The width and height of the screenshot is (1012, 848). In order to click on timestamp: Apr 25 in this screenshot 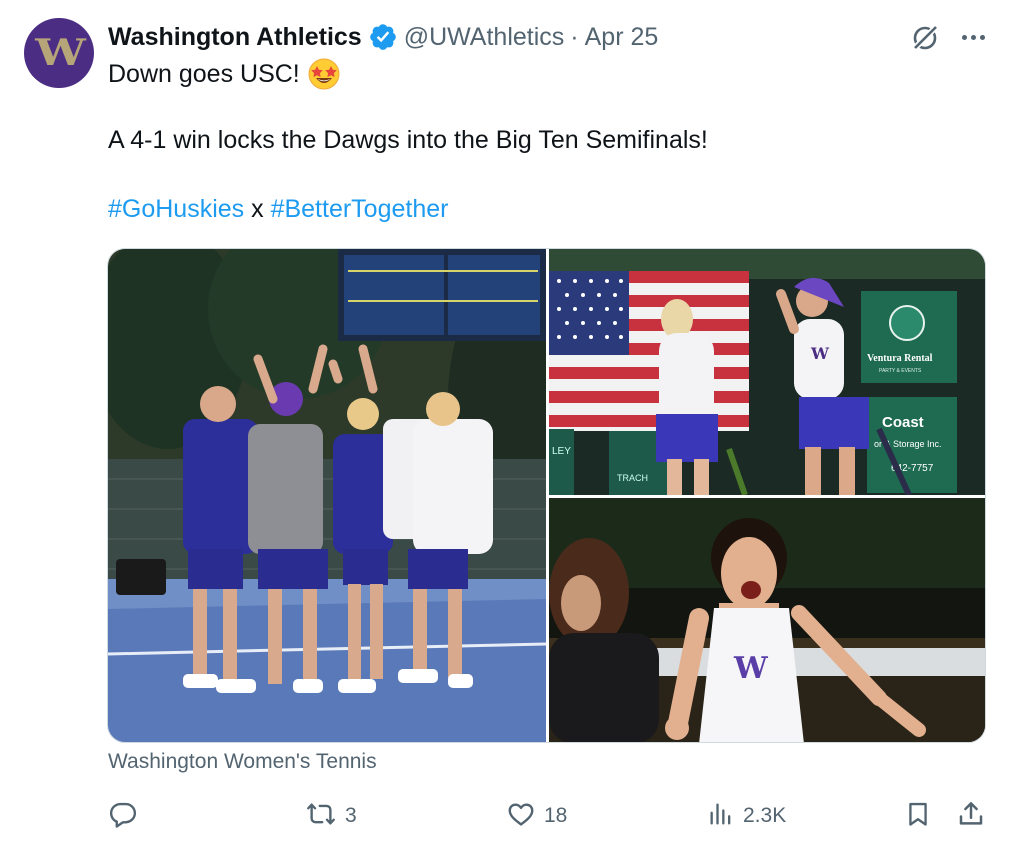, I will do `click(622, 37)`.